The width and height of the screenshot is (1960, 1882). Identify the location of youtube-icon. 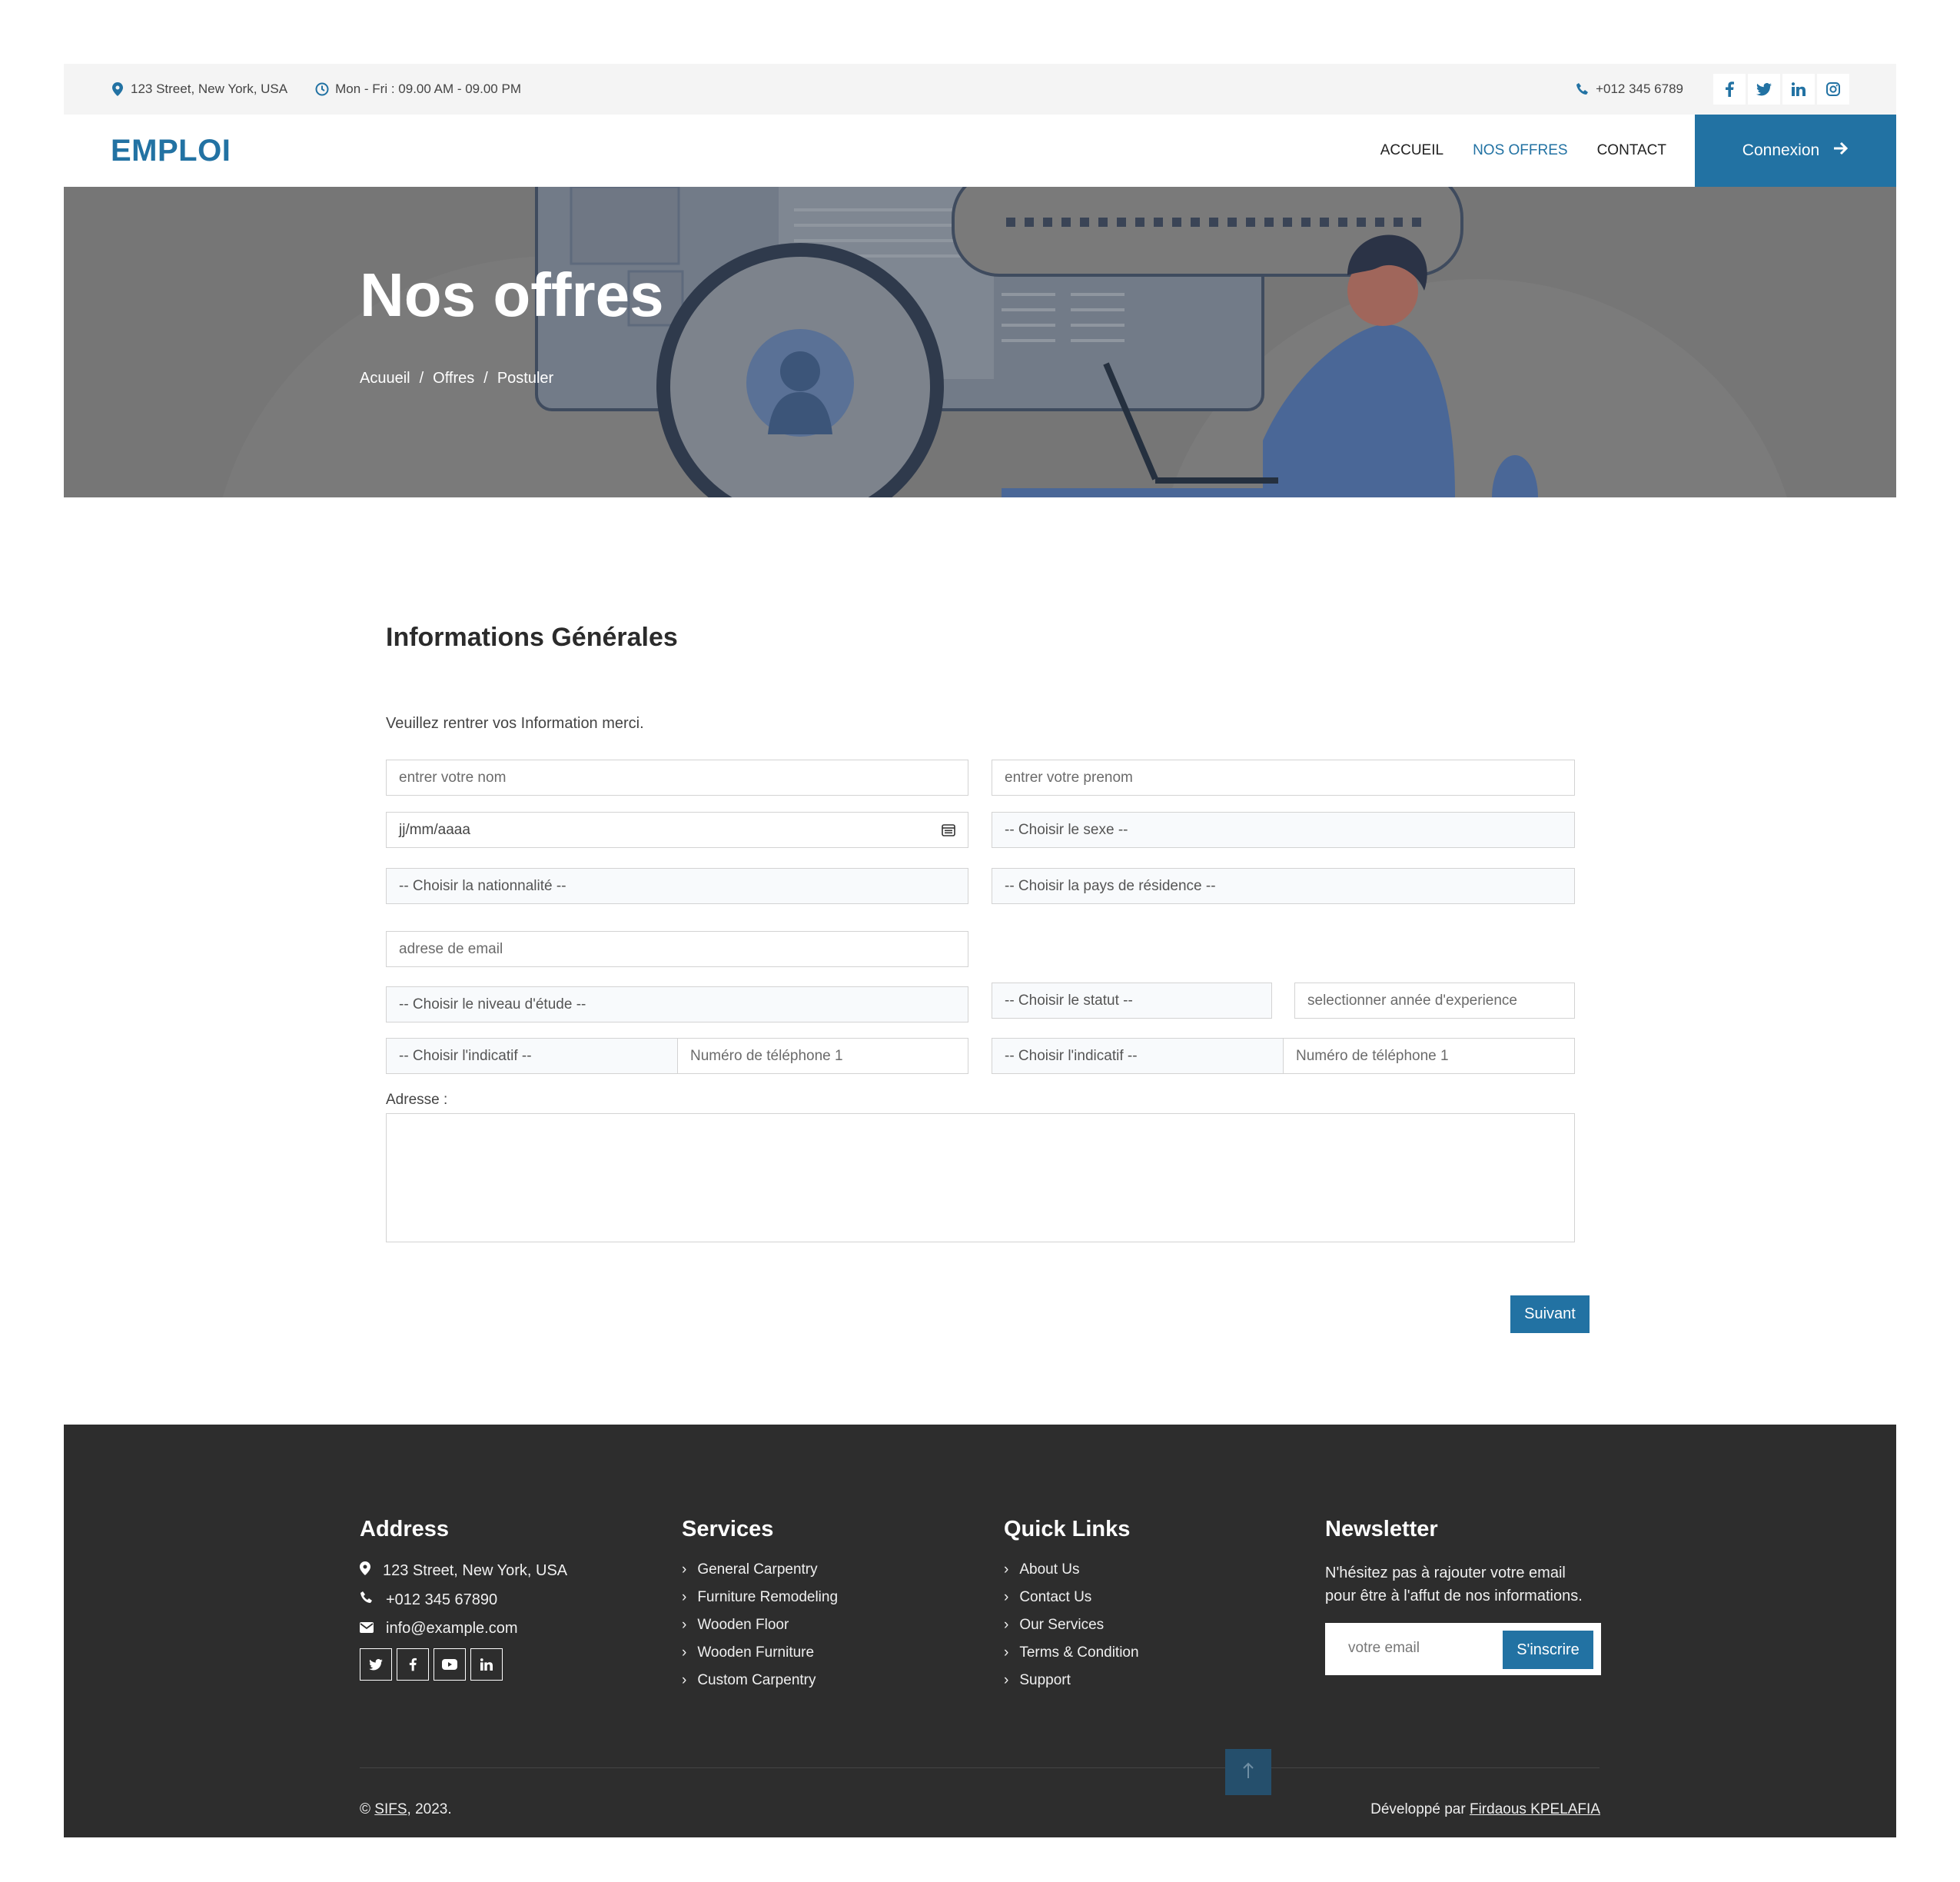
(450, 1664).